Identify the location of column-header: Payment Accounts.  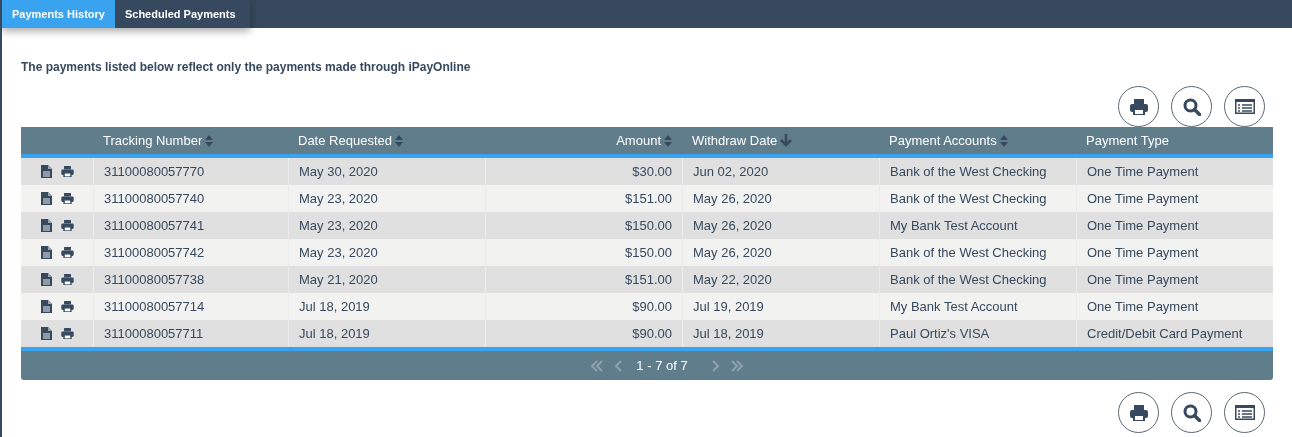
(977, 140).